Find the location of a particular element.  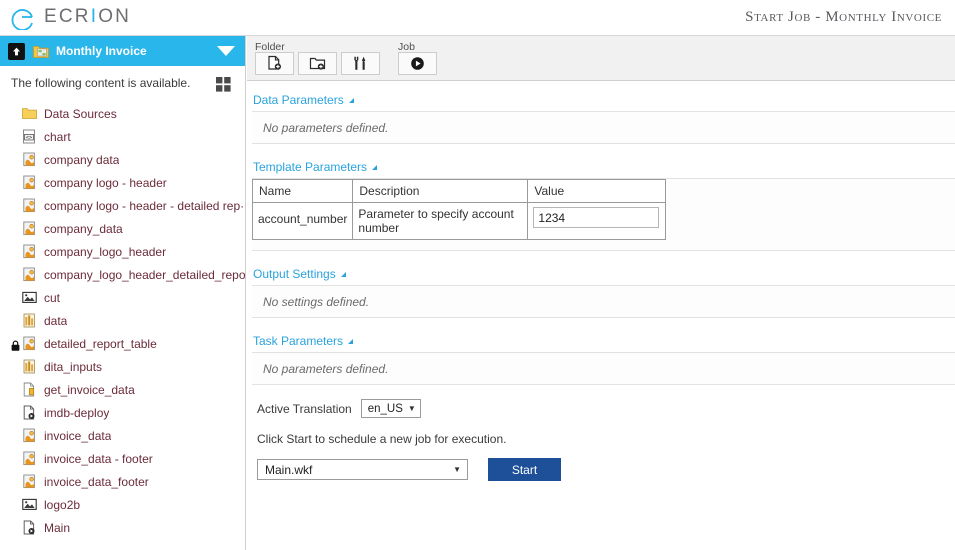

tree-item: dita_inputs is located at coordinates (122, 366).